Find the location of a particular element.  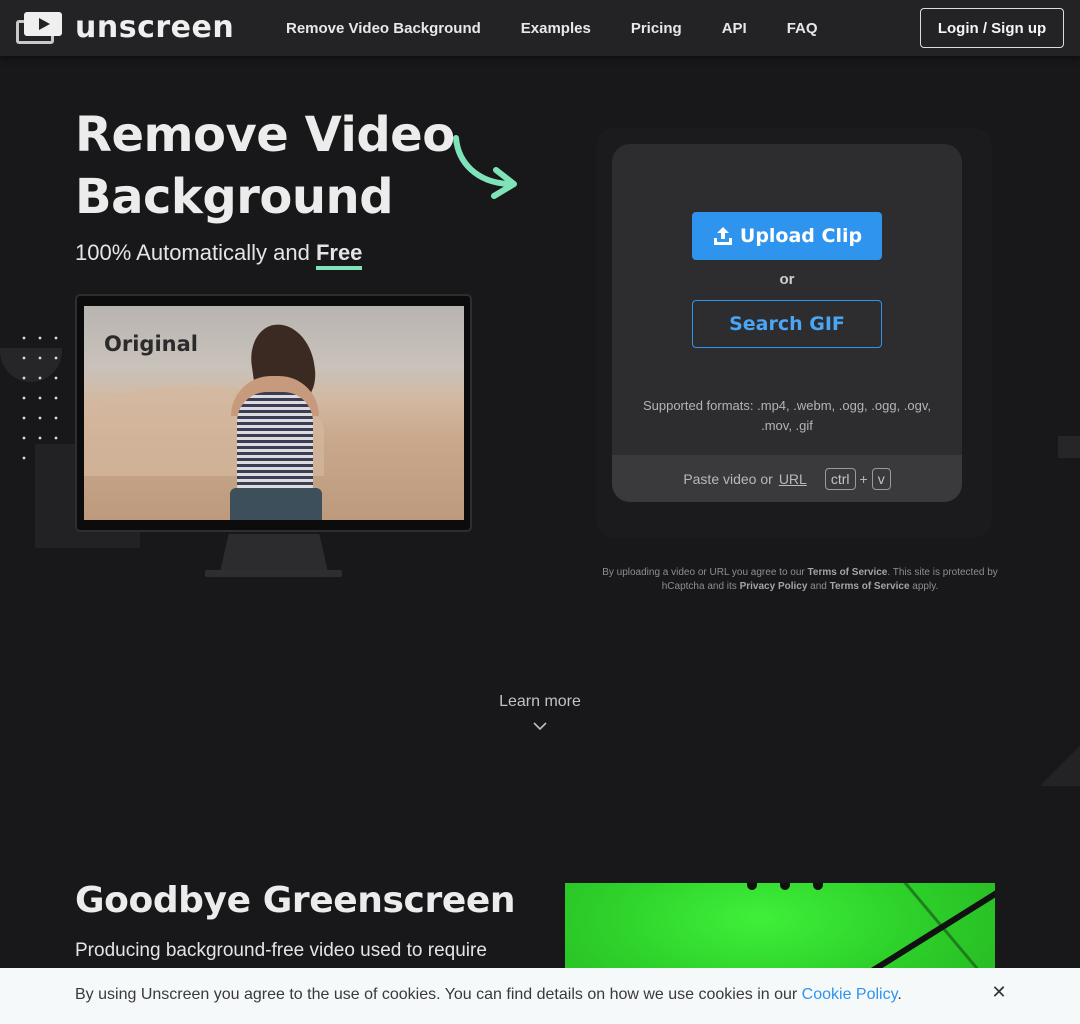

demo-video: Original is located at coordinates (274, 413).